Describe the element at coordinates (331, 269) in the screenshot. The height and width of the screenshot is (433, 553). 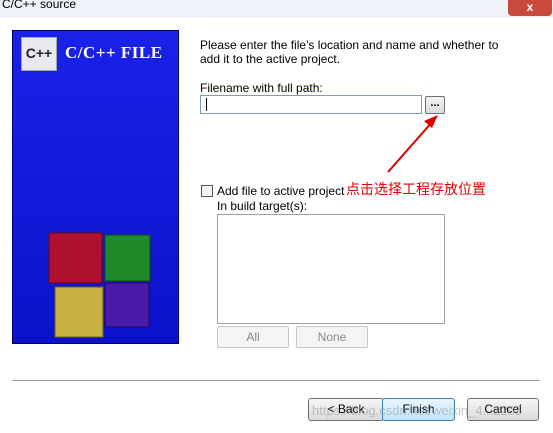
I see `build-targets-list` at that location.